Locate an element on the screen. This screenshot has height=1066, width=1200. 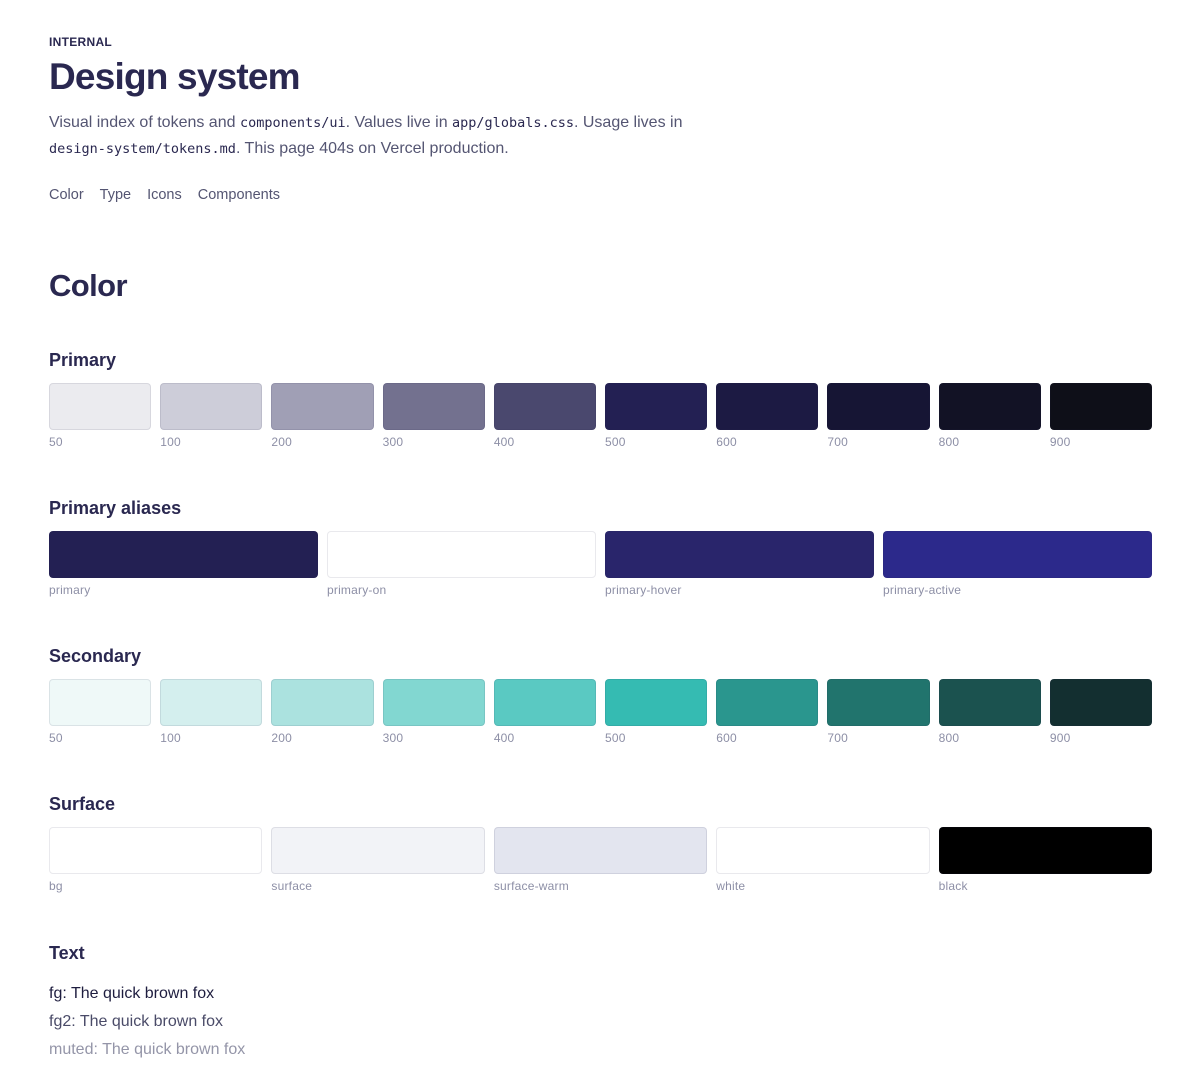
swatch-label: surface is located at coordinates (292, 886).